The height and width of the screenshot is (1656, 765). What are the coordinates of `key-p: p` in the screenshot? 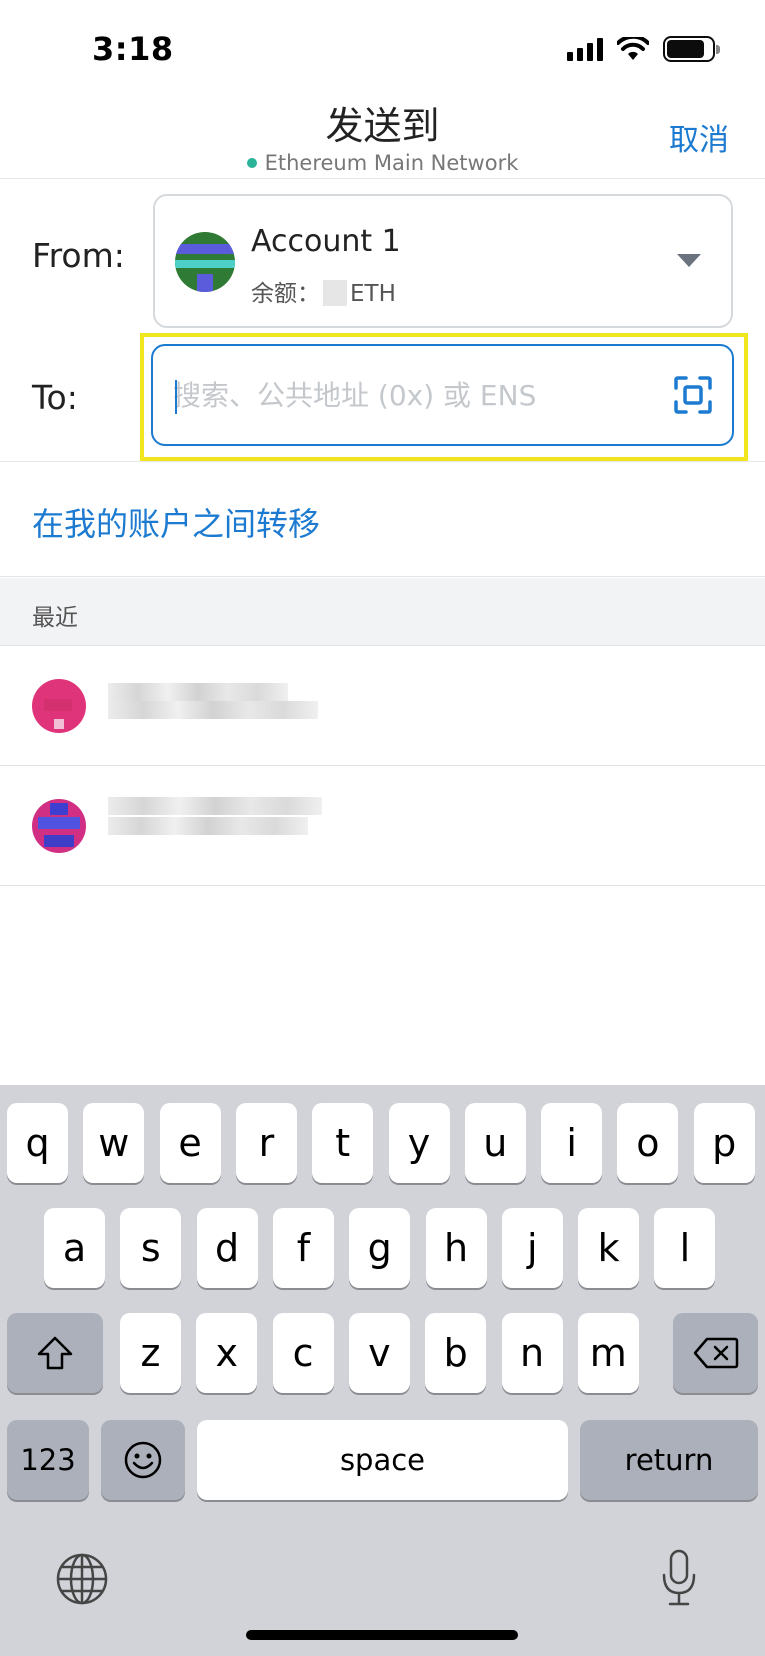 It's located at (724, 1143).